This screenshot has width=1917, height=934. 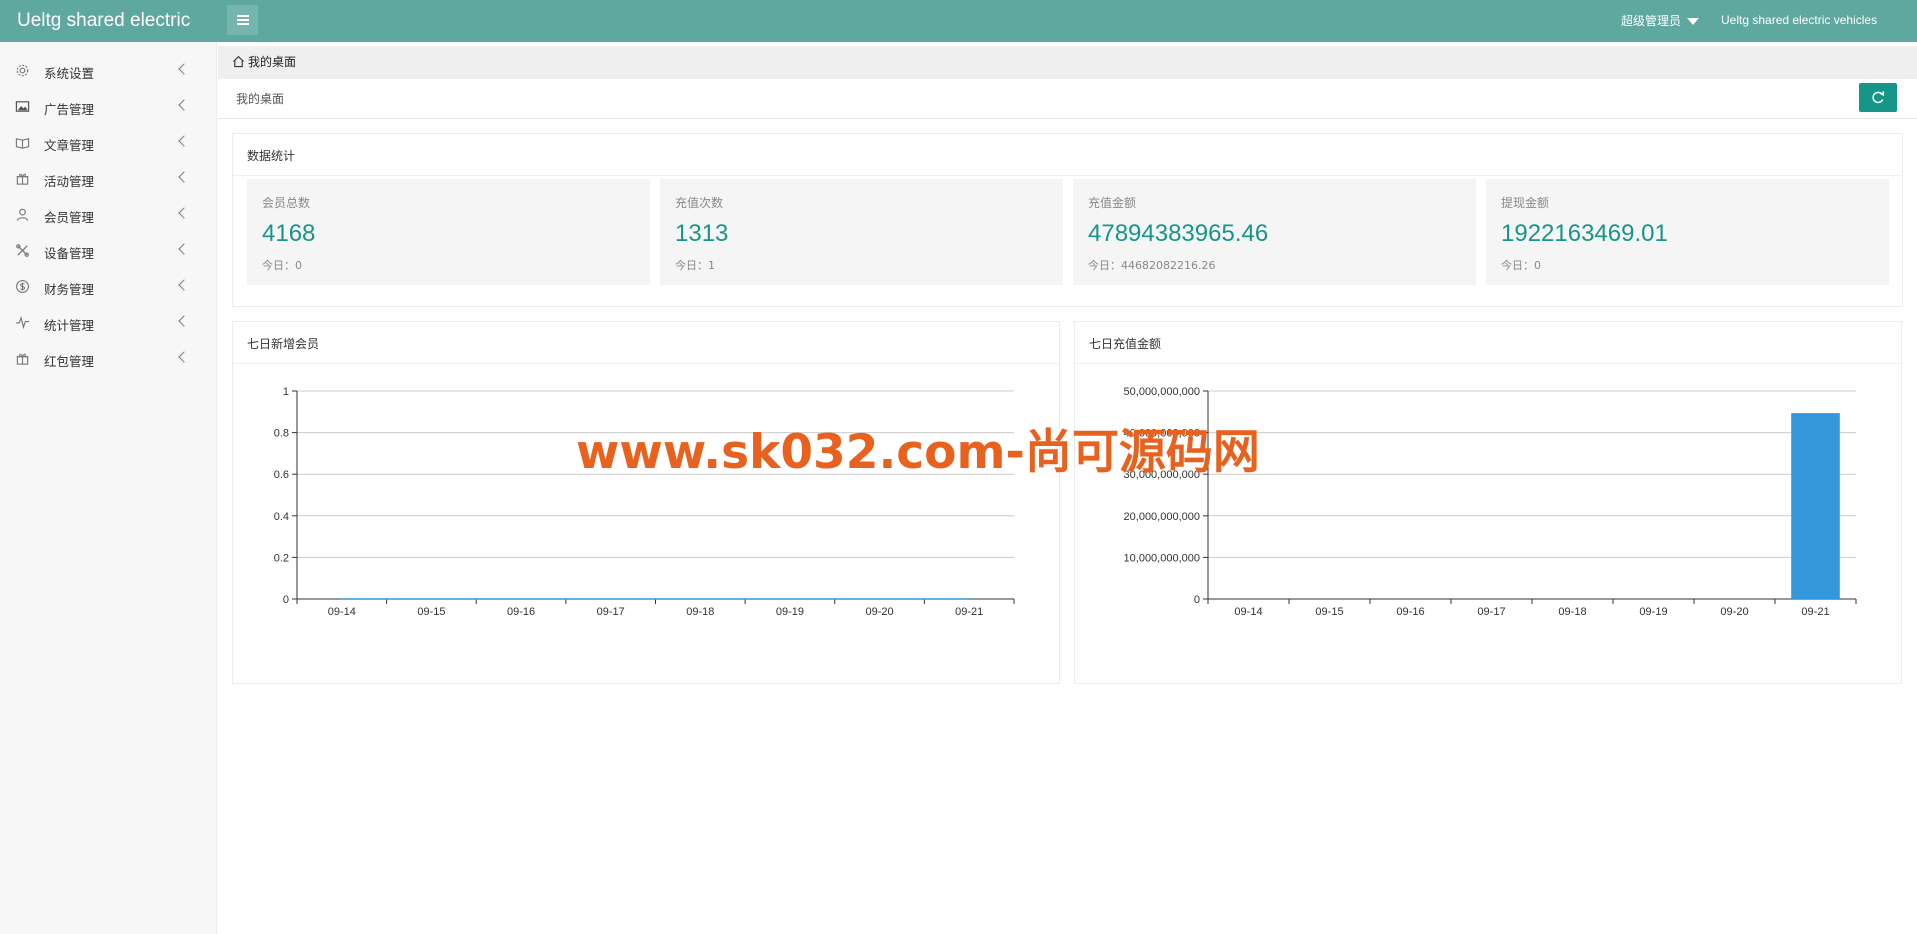 I want to click on stat-label: 会员总数, so click(x=286, y=203).